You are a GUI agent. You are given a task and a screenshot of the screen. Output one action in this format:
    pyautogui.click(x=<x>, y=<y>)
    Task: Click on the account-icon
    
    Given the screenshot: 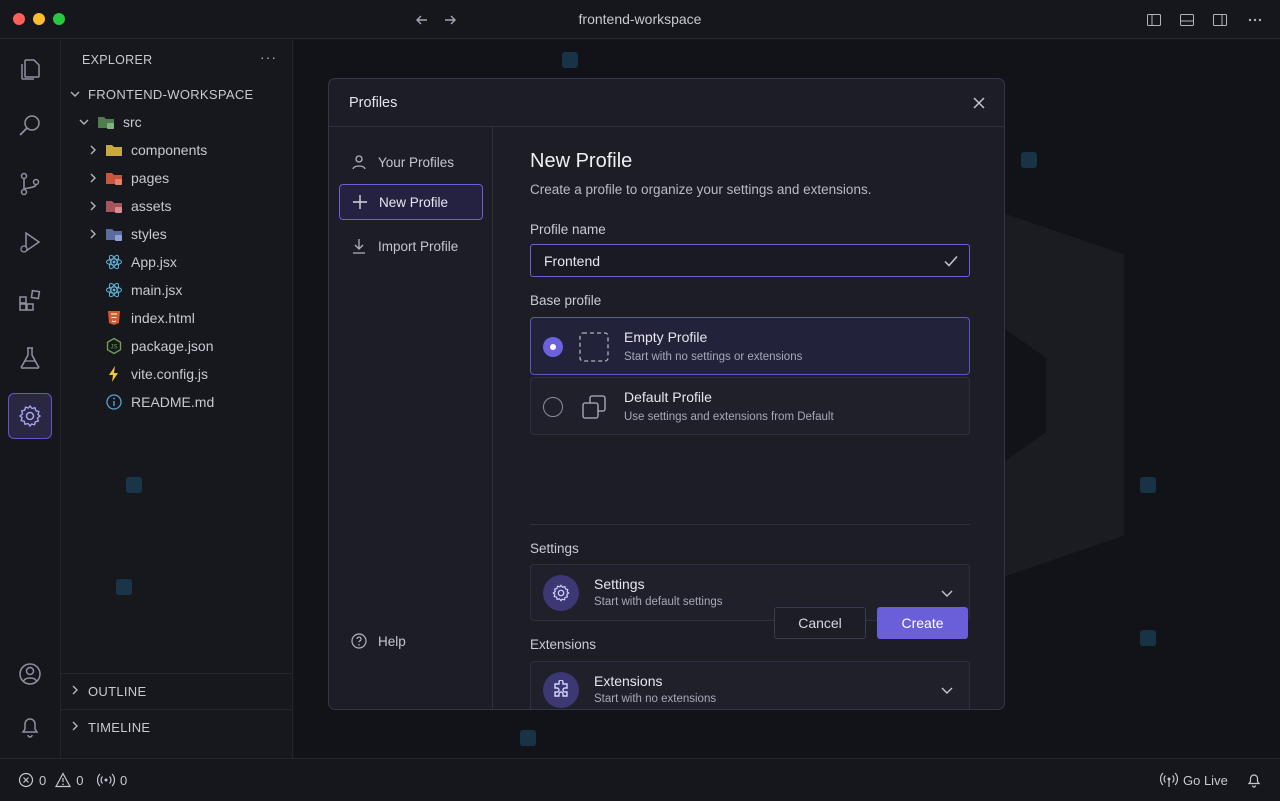 What is the action you would take?
    pyautogui.click(x=30, y=674)
    